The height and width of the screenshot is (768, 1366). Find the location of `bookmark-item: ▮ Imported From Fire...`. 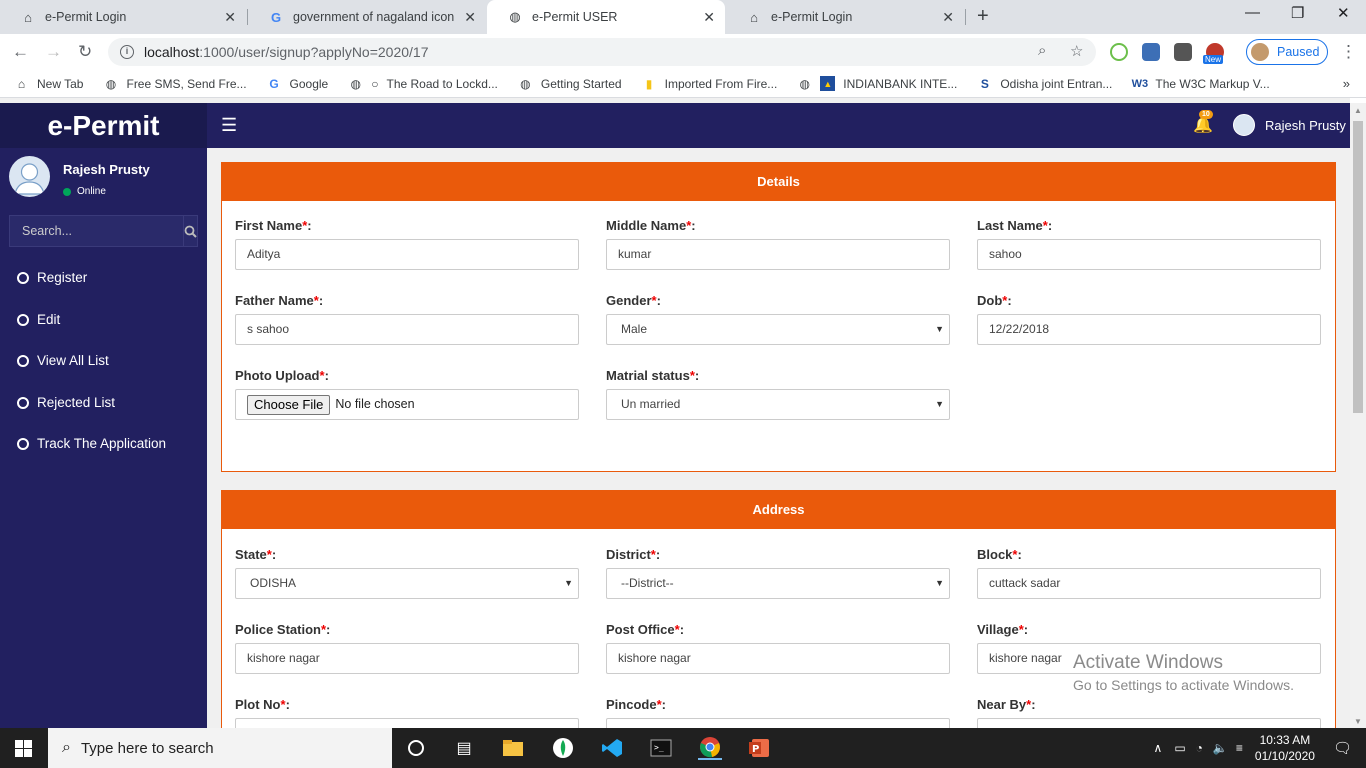

bookmark-item: ▮ Imported From Fire... is located at coordinates (710, 83).